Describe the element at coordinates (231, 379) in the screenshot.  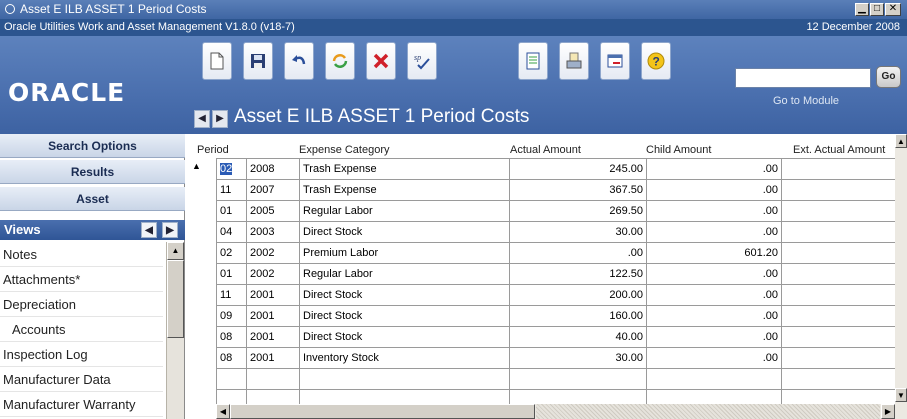
I see `cell-period` at that location.